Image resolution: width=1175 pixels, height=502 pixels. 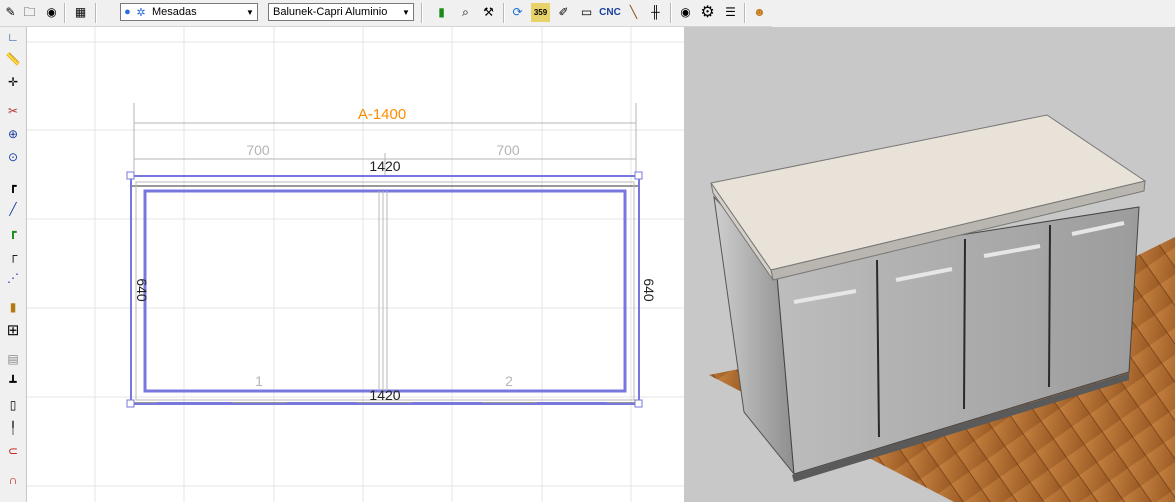 What do you see at coordinates (13, 37) in the screenshot?
I see `axis-icon: ∟` at bounding box center [13, 37].